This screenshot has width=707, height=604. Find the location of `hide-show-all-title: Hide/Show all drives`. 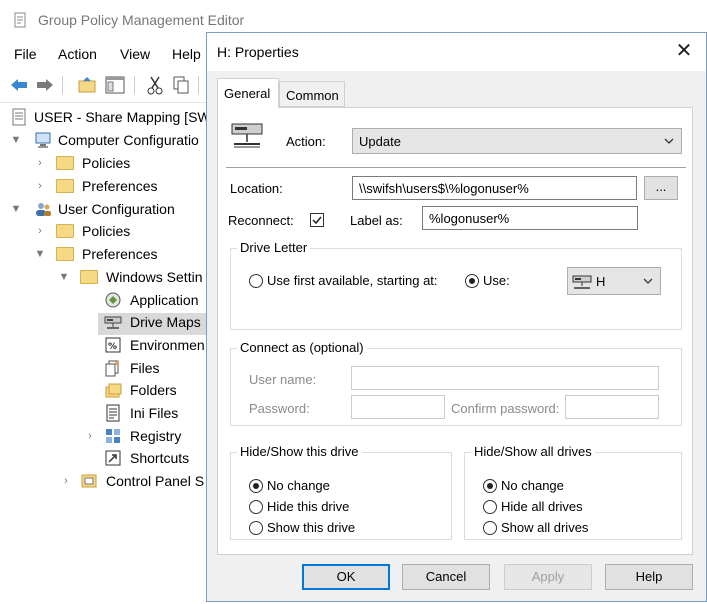

hide-show-all-title: Hide/Show all drives is located at coordinates (533, 451).